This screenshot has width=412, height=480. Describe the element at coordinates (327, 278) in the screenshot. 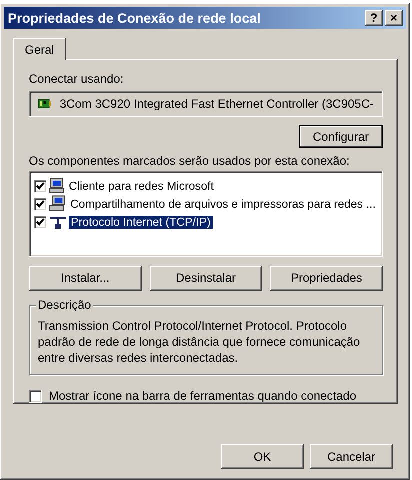

I see `component-button: Propriedades` at that location.